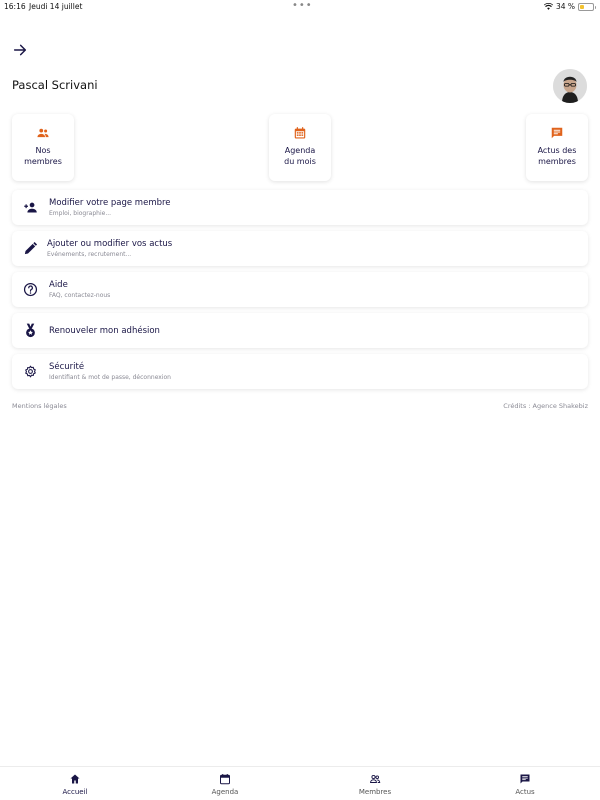  I want to click on tab-bar: Accueil Agenda Membres Actus, so click(300, 783).